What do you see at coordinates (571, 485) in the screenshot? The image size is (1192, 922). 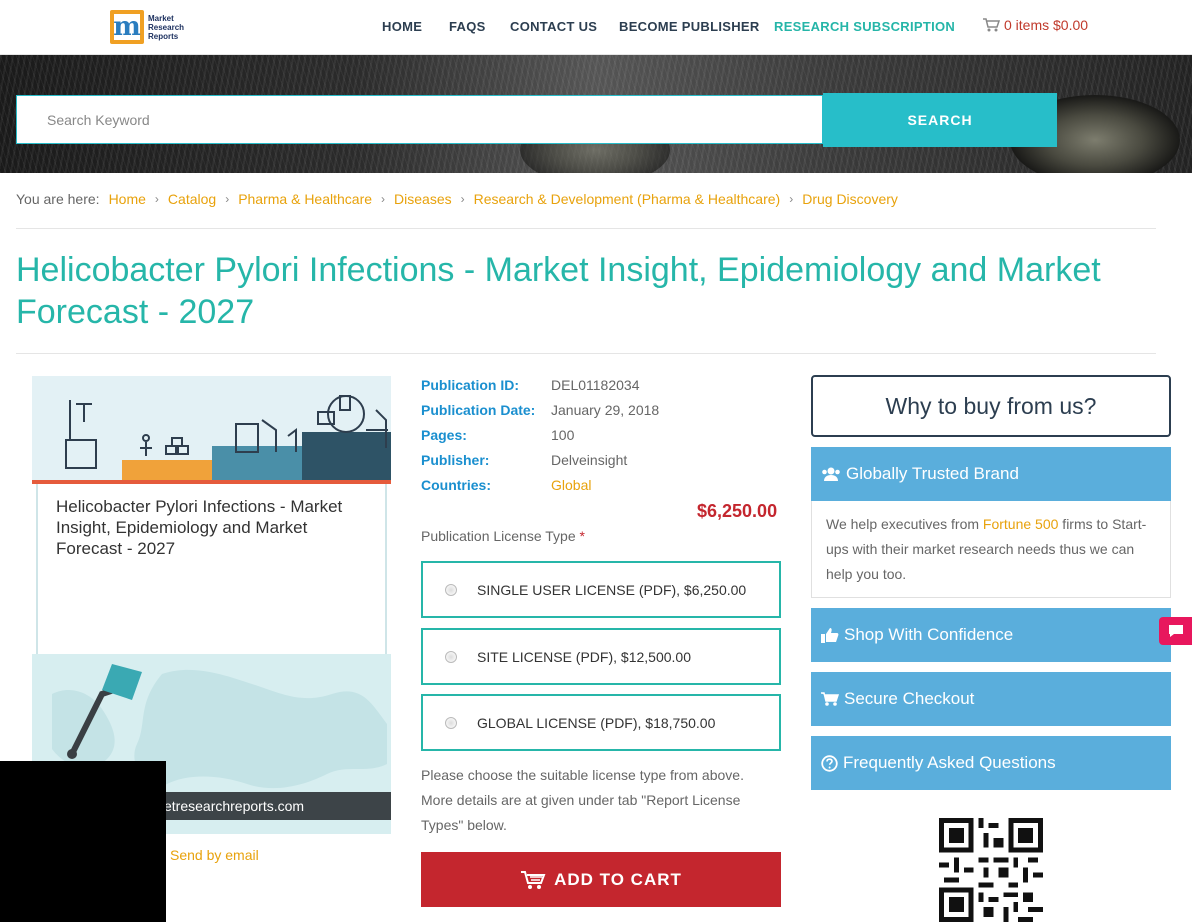 I see `detail-value-link: Global` at bounding box center [571, 485].